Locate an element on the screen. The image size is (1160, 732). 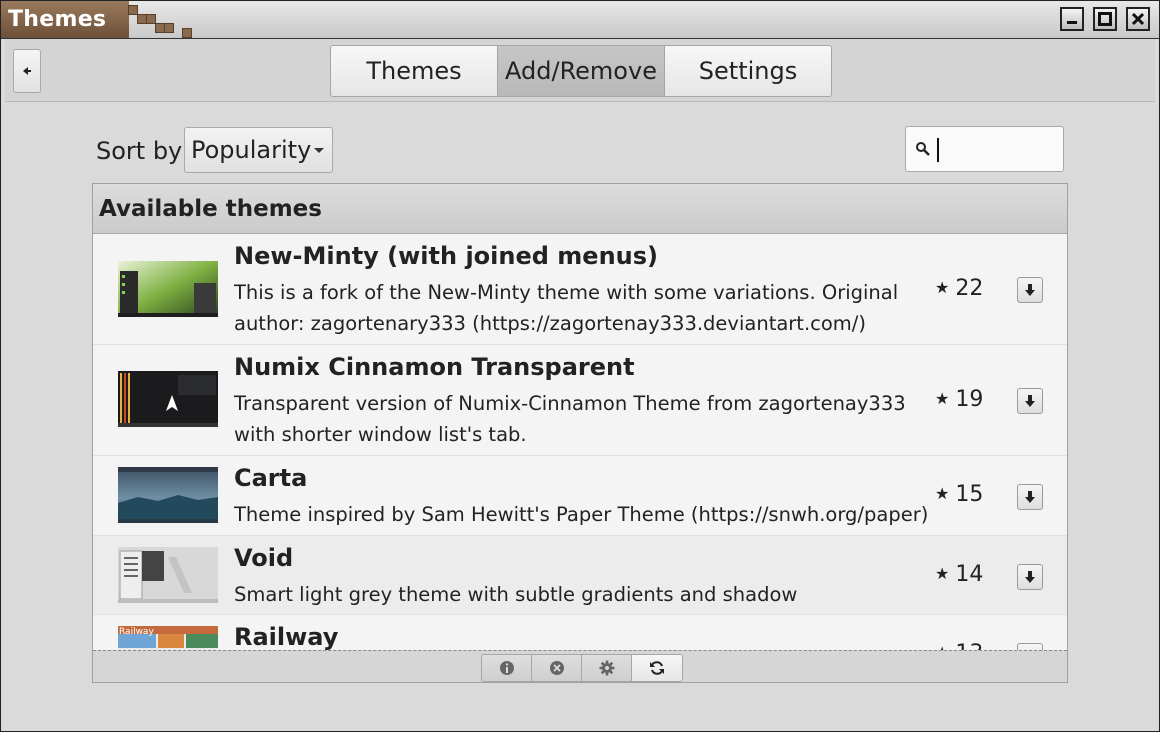
list-action-bar is located at coordinates (580, 666).